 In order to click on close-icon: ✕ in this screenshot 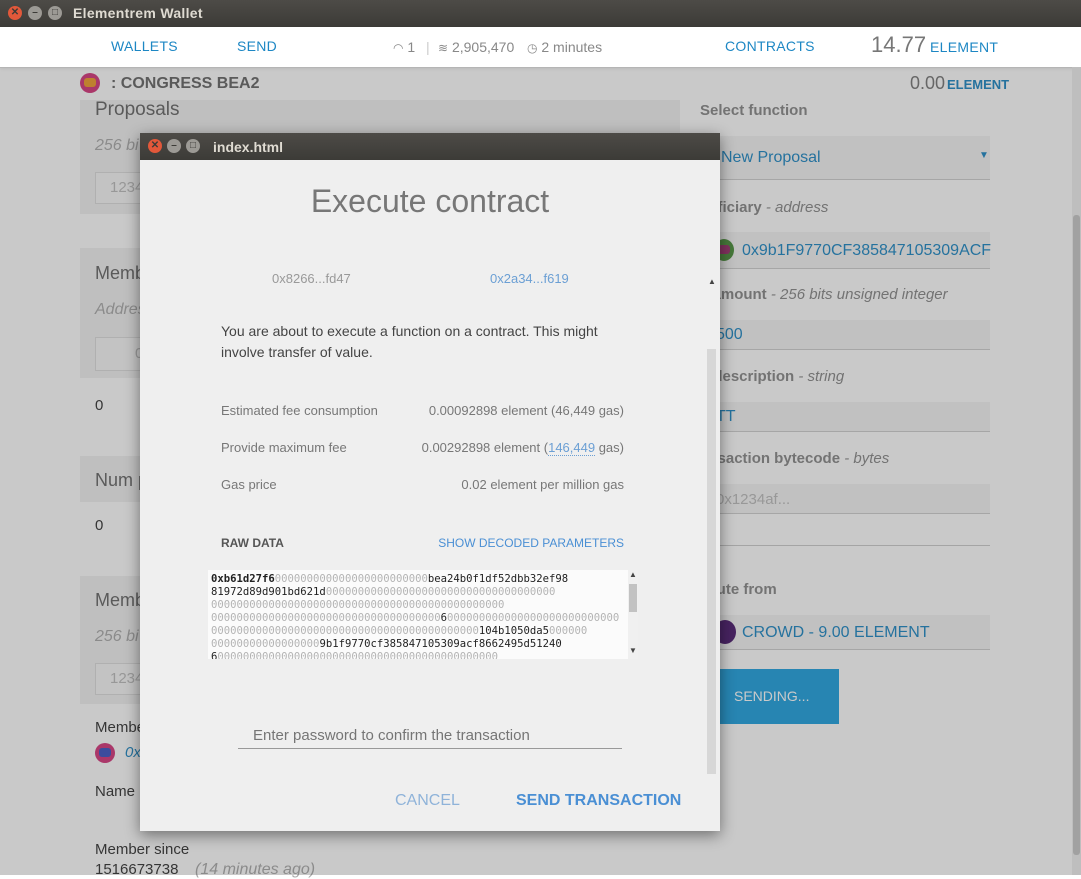, I will do `click(15, 13)`.